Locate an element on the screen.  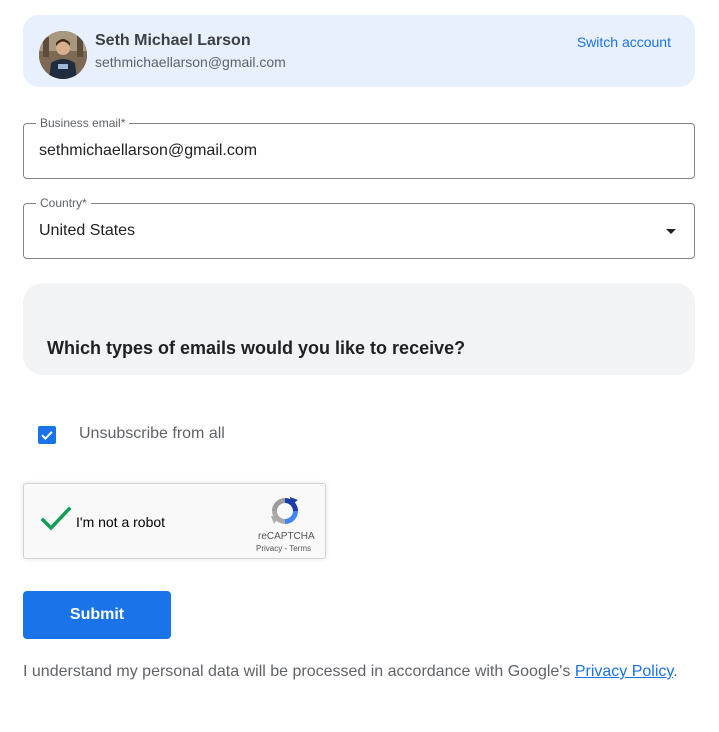
business-email-label: Business email* is located at coordinates (83, 123).